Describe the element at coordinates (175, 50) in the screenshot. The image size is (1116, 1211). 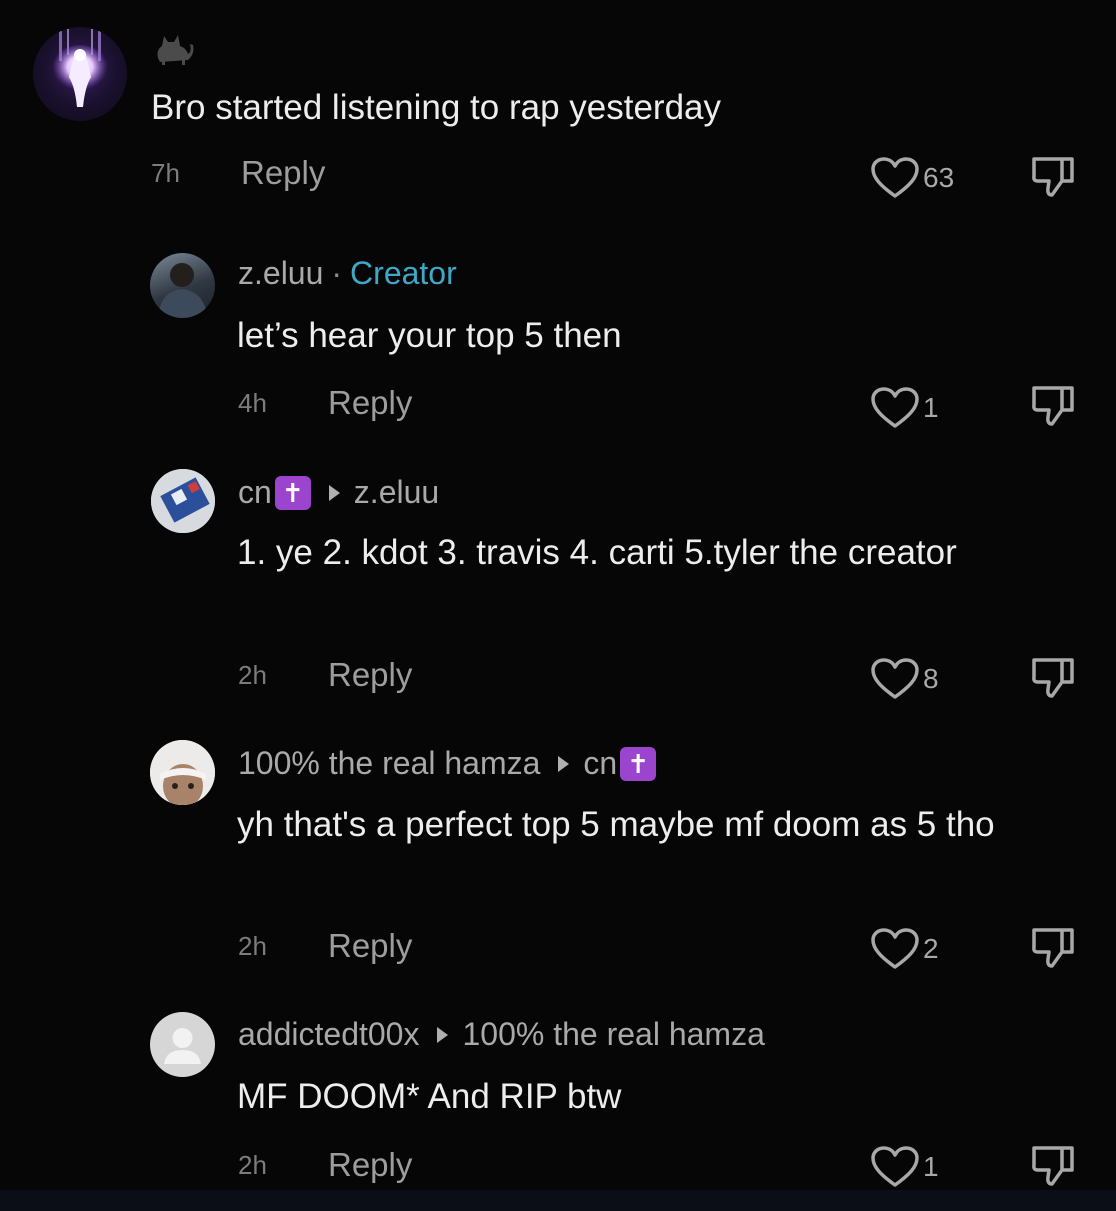
I see `cat-icon` at that location.